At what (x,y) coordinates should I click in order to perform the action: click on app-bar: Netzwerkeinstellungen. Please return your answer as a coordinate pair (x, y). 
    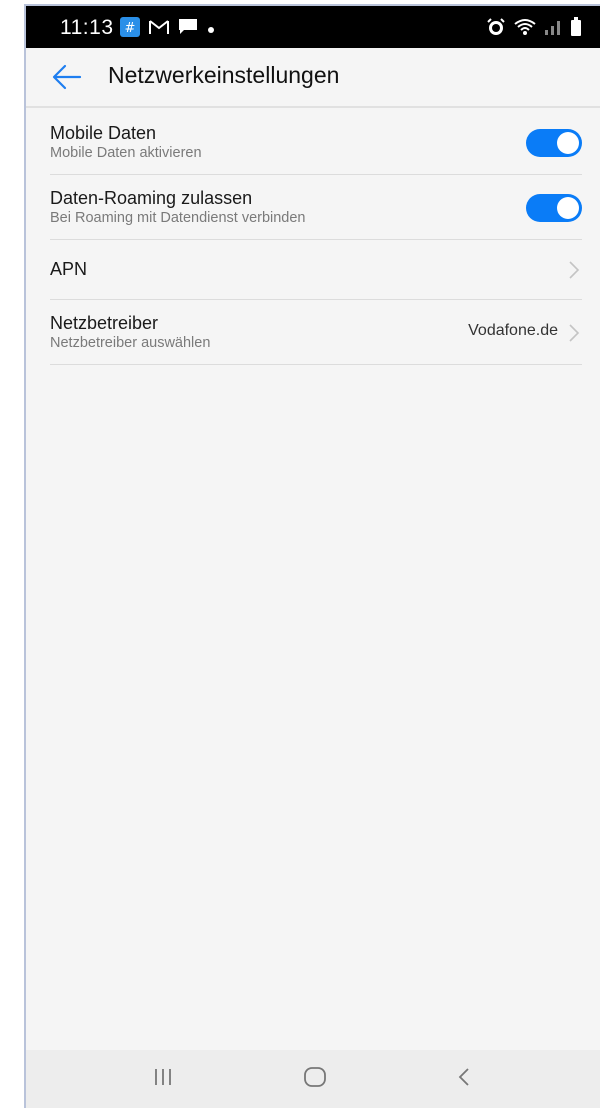
    Looking at the image, I should click on (313, 78).